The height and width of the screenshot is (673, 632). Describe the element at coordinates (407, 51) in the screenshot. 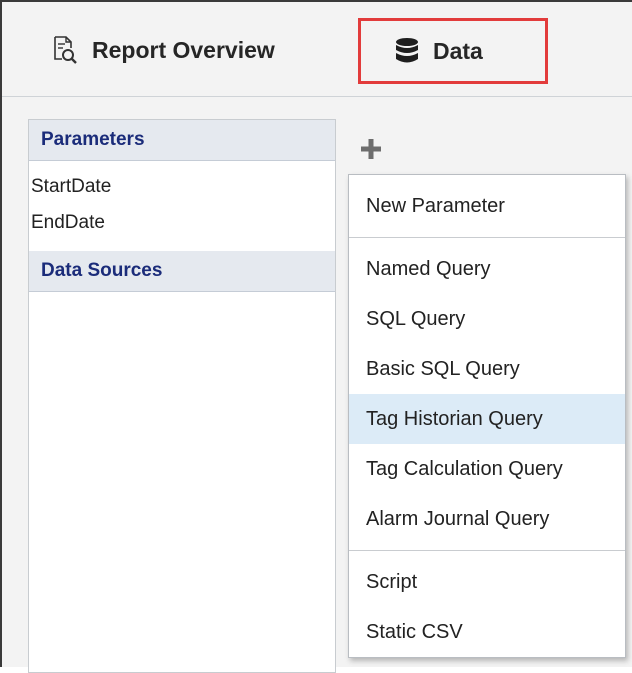

I see `database-icon` at that location.